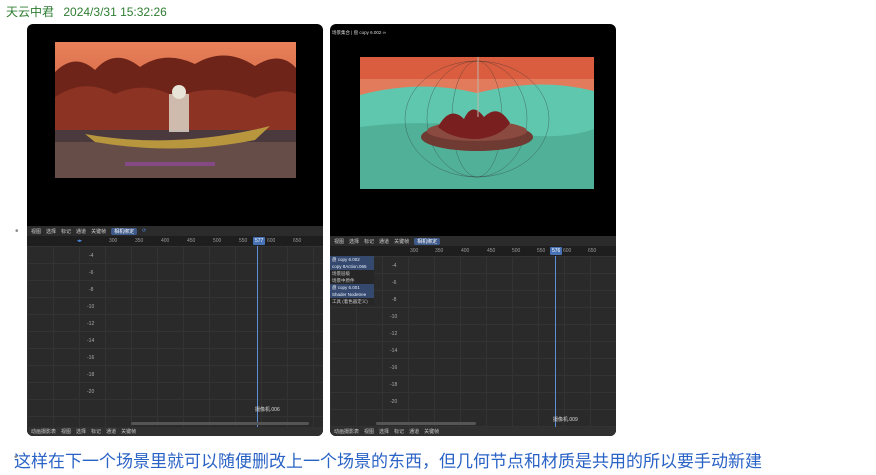  Describe the element at coordinates (592, 251) in the screenshot. I see `right-ruler-tick: 650` at that location.